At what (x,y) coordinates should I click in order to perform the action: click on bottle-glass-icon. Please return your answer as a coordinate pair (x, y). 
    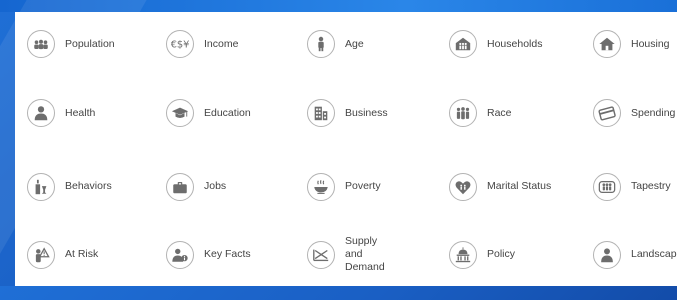
    Looking at the image, I should click on (41, 186).